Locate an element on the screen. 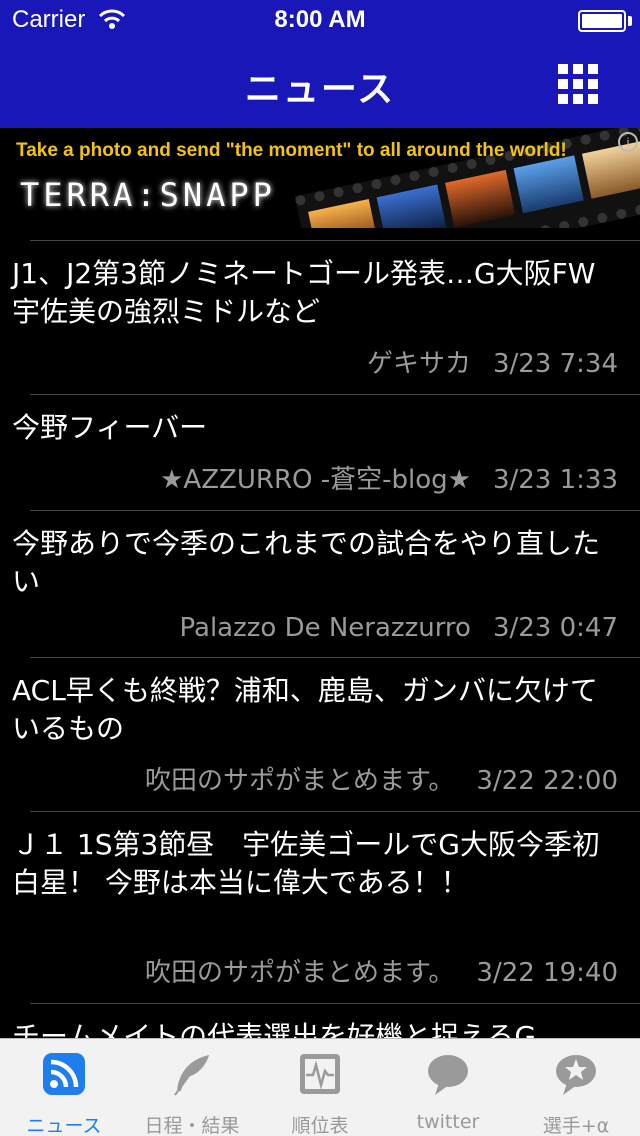 Image resolution: width=640 pixels, height=1136 pixels. battery-icon is located at coordinates (602, 21).